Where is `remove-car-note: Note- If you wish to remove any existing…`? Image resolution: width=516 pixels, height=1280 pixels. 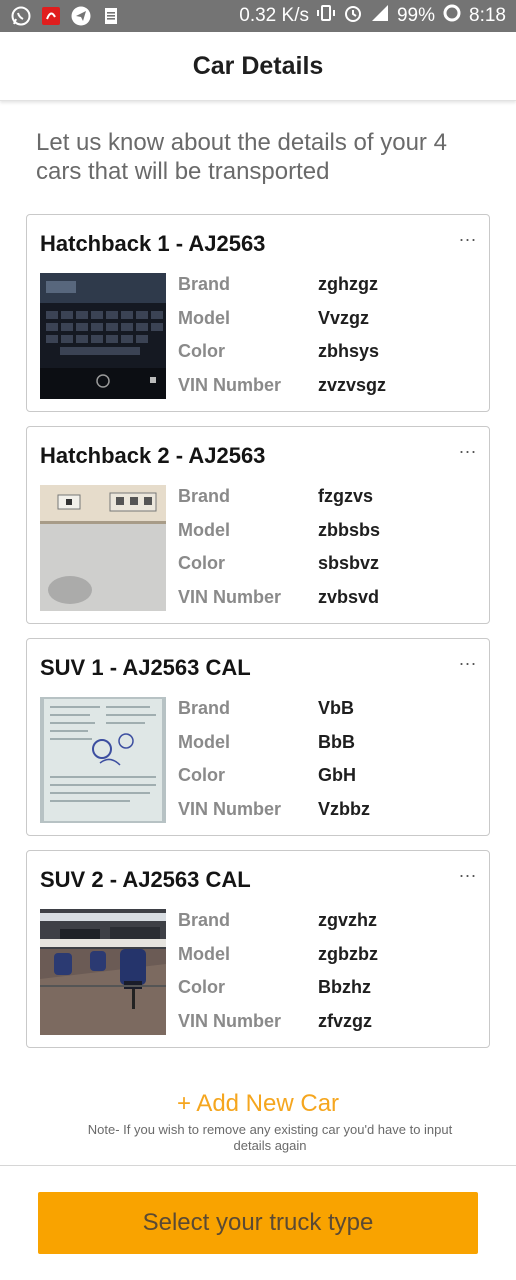
remove-car-note: Note- If you wish to remove any existing… is located at coordinates (270, 1137).